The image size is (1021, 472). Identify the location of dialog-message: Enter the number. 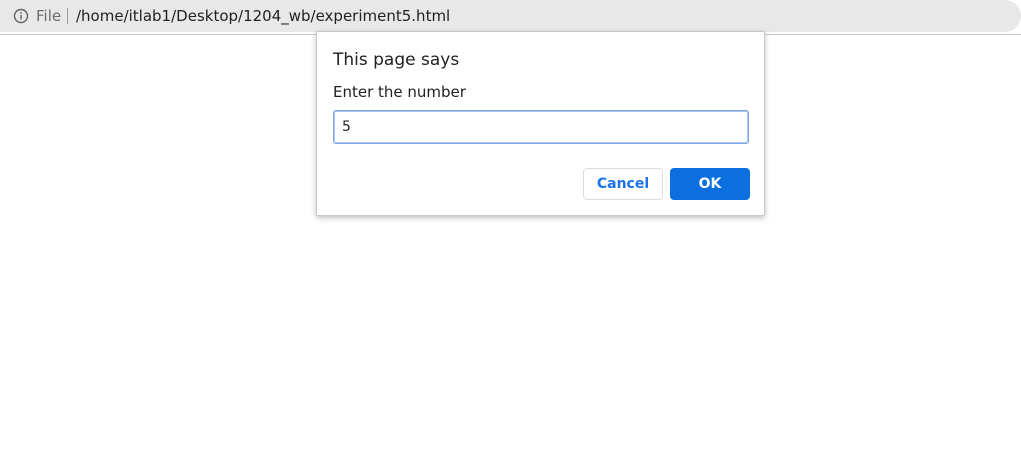
(399, 92).